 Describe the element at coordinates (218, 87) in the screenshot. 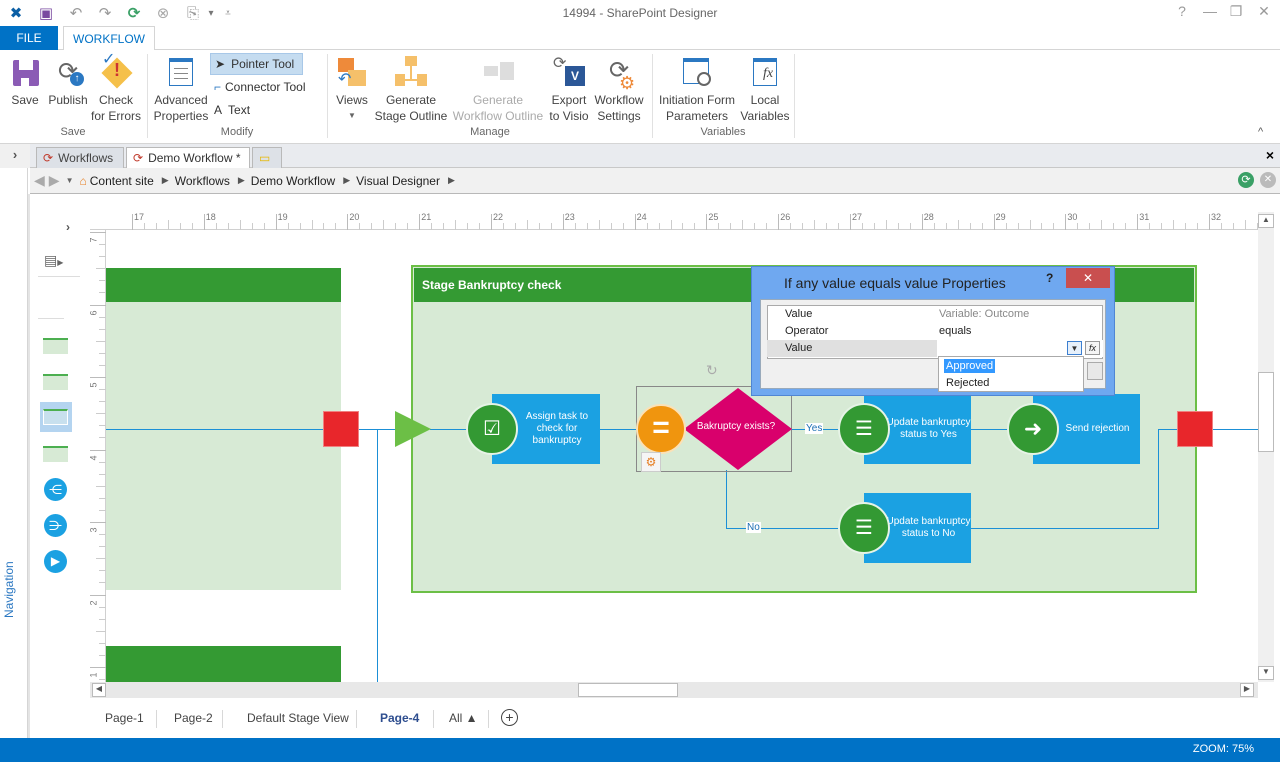

I see `connector-icon: ⌐` at that location.